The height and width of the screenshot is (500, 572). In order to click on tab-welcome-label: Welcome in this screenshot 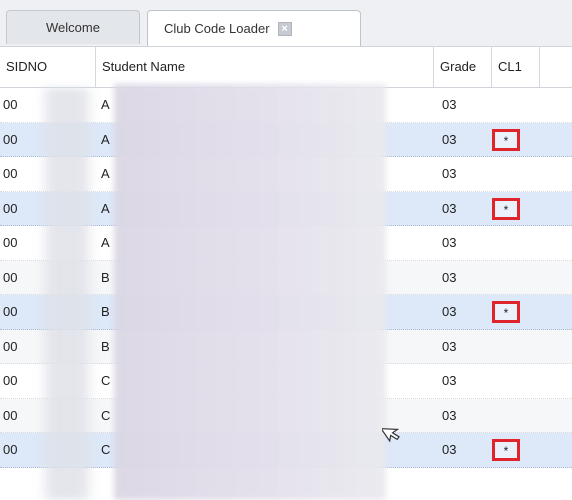, I will do `click(73, 27)`.